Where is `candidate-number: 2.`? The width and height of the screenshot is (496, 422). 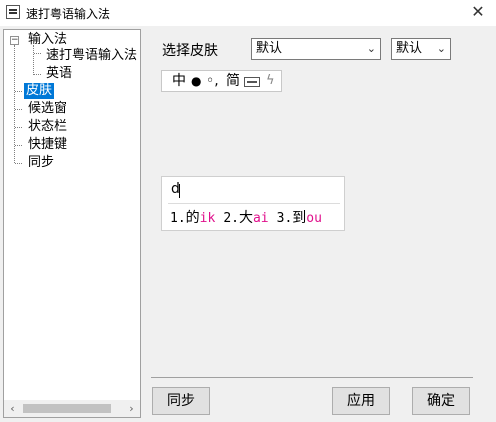
candidate-number: 2. is located at coordinates (231, 218).